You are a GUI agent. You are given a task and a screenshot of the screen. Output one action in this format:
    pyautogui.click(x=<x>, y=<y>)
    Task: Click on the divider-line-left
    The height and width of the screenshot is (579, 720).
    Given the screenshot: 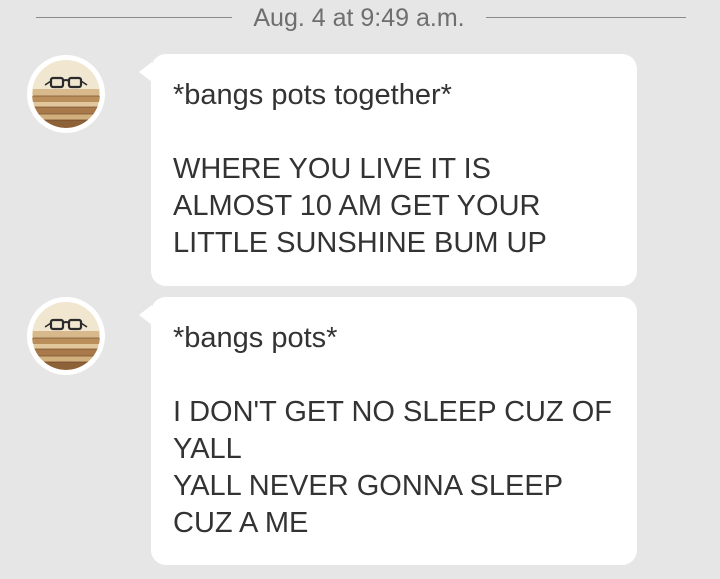 What is the action you would take?
    pyautogui.click(x=134, y=17)
    